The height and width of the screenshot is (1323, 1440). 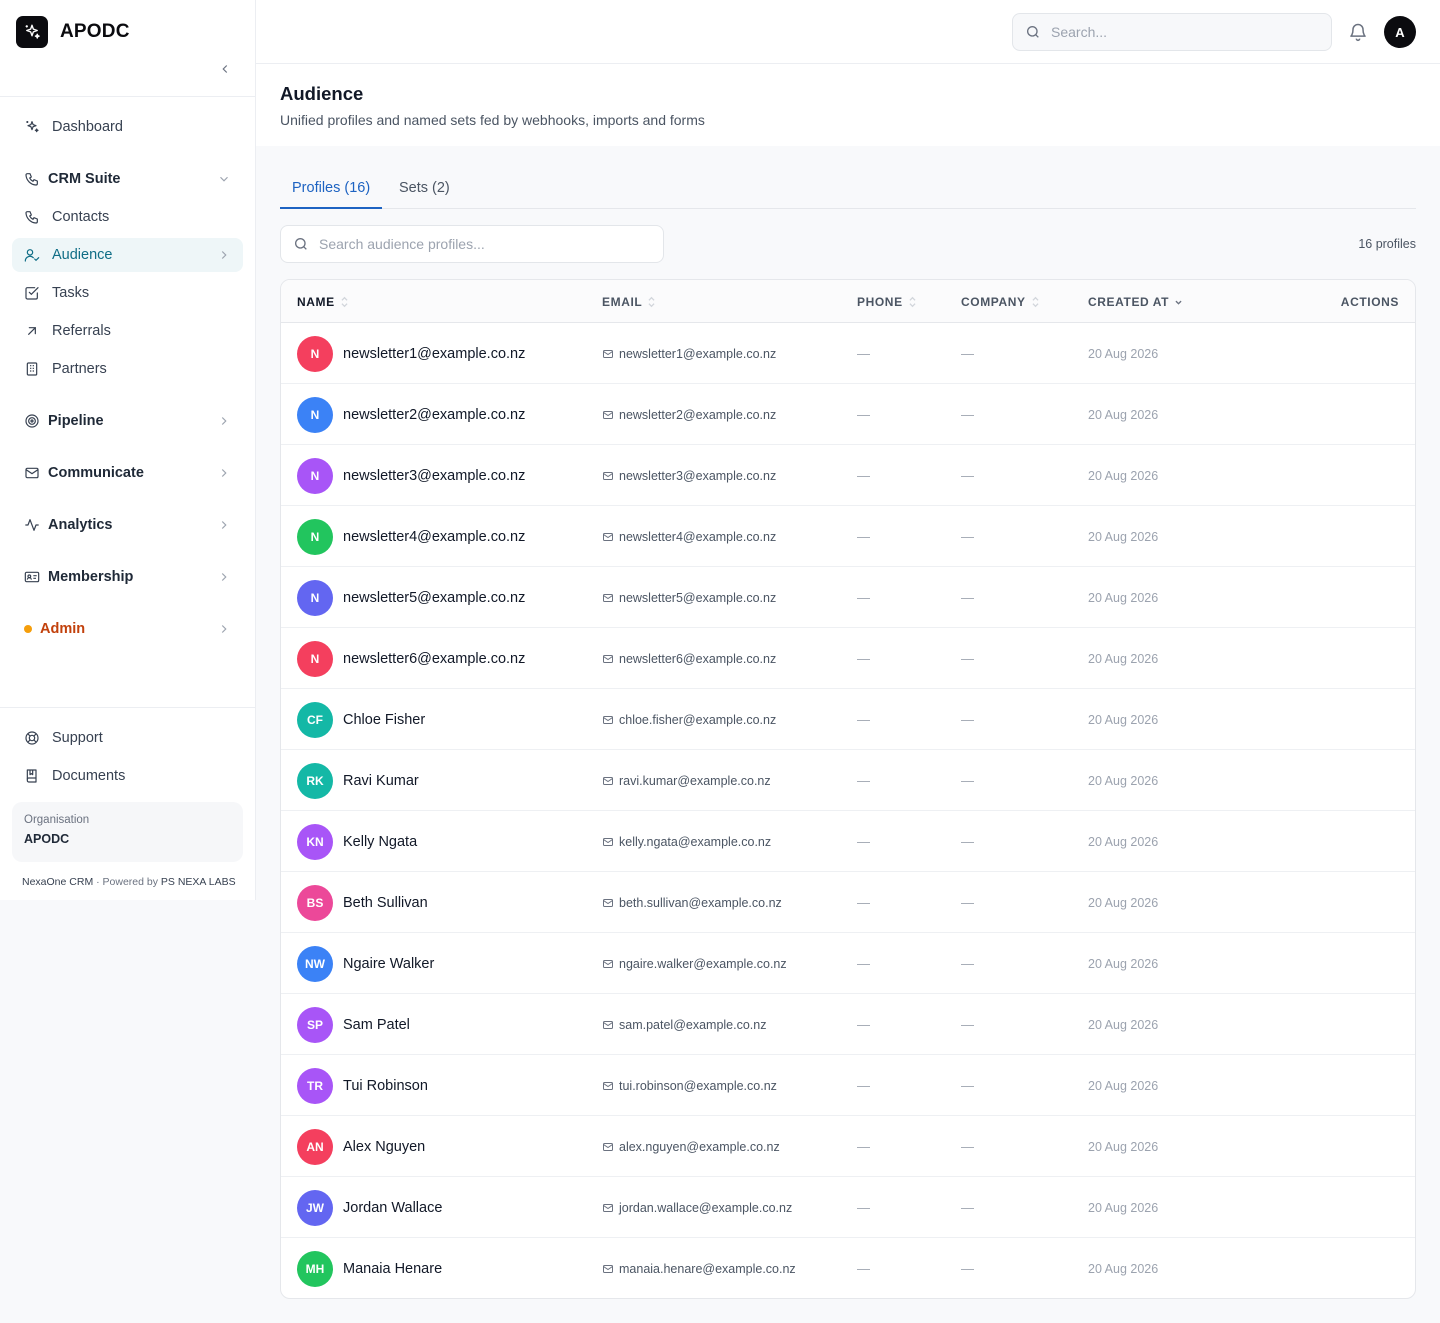 I want to click on sidebar-item-dashboard: Dashboard, so click(x=127, y=127).